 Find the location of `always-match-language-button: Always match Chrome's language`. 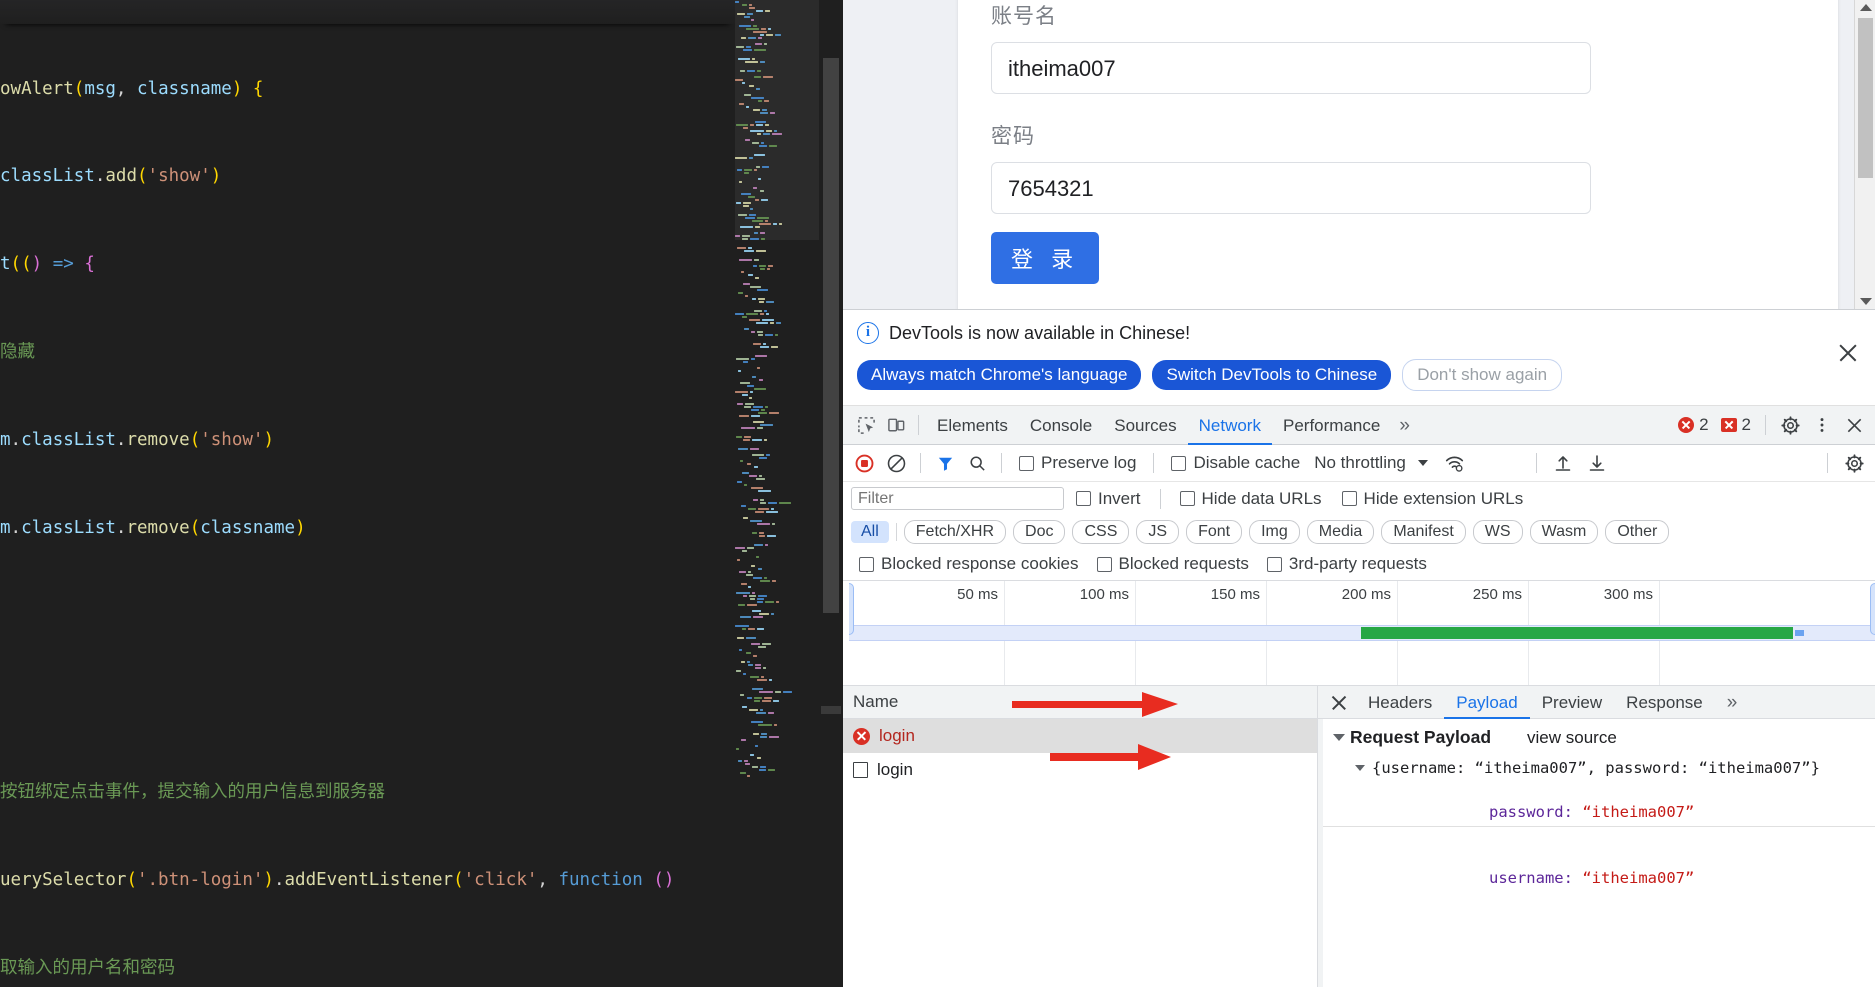

always-match-language-button: Always match Chrome's language is located at coordinates (999, 375).